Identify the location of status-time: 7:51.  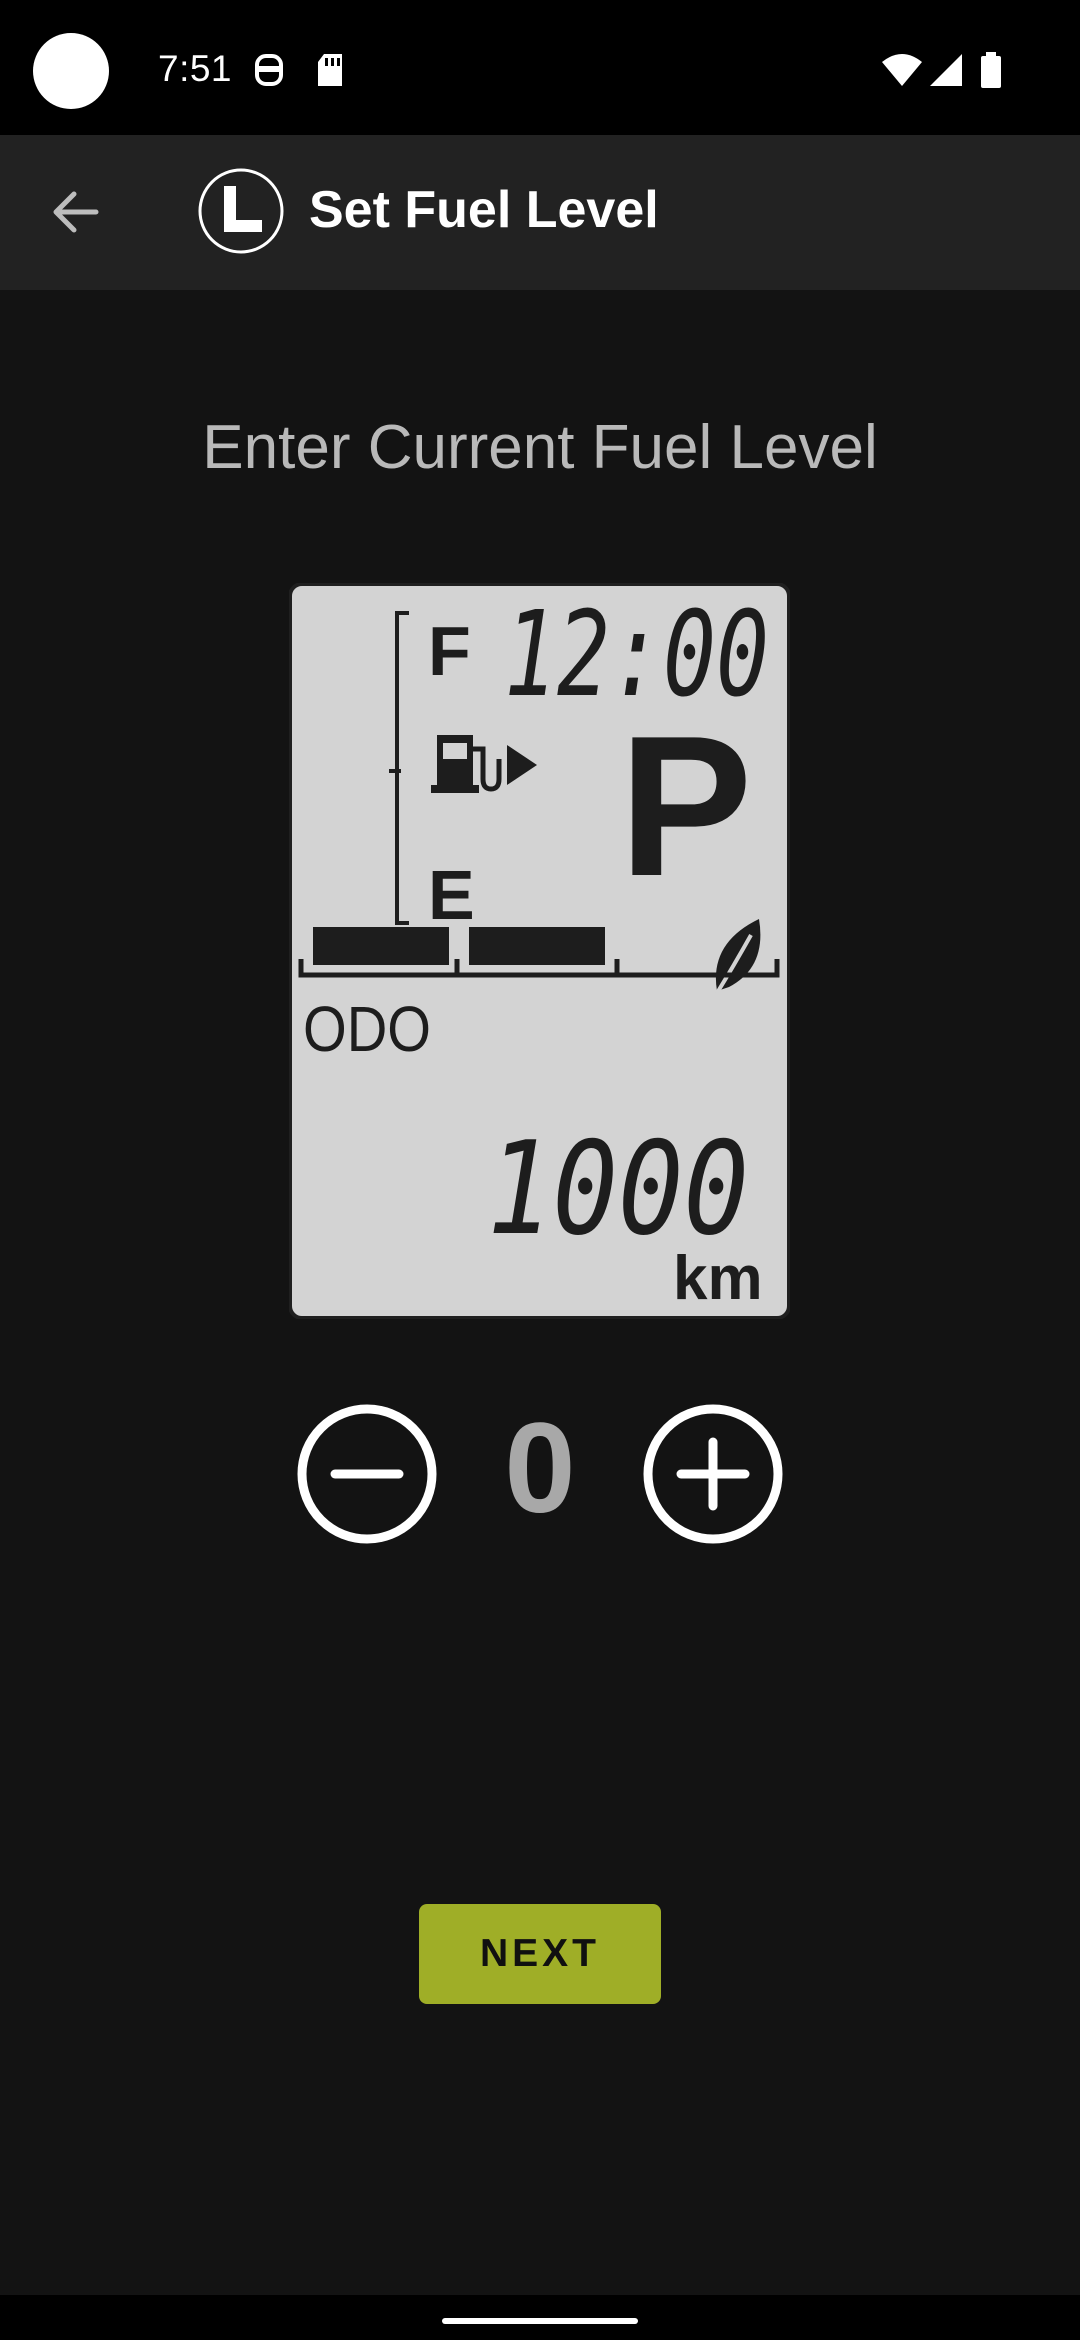
(195, 68).